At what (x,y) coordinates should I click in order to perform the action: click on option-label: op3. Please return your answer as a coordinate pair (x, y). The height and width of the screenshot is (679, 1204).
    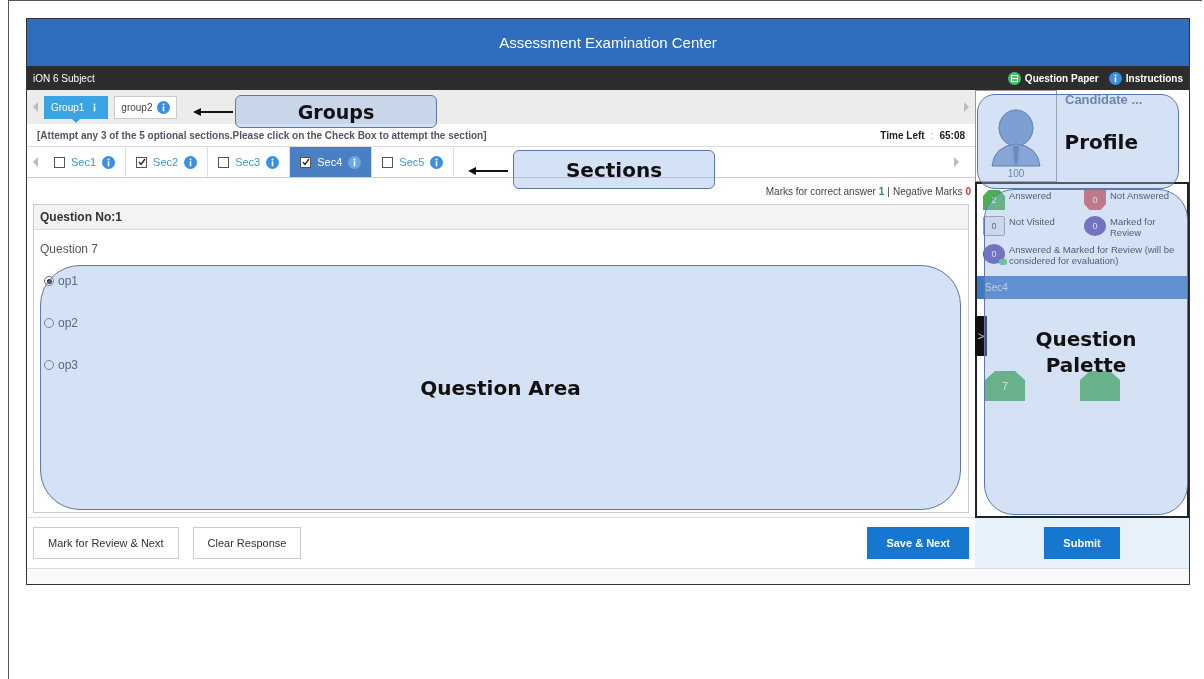
    Looking at the image, I should click on (68, 365).